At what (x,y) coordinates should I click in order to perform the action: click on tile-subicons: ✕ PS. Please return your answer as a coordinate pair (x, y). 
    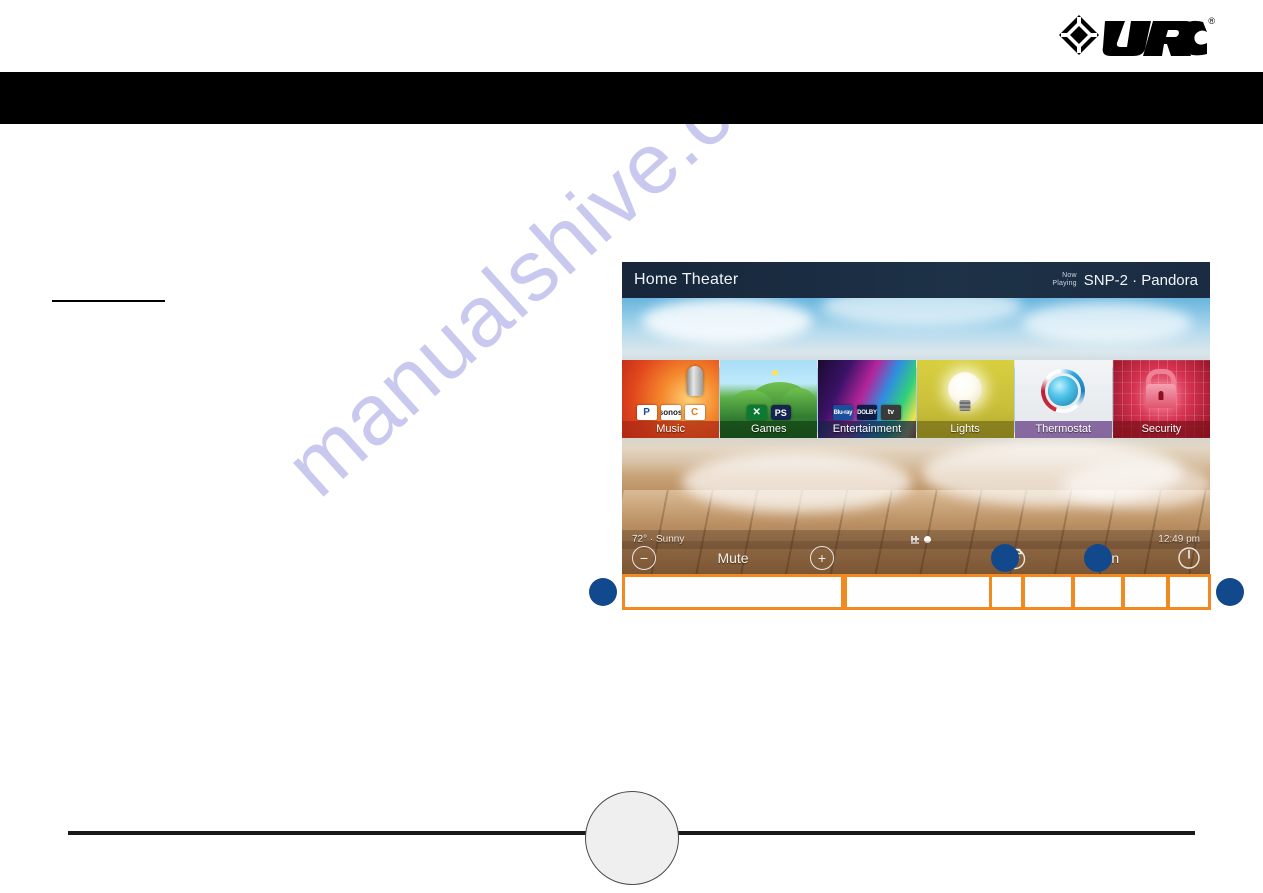
    Looking at the image, I should click on (768, 412).